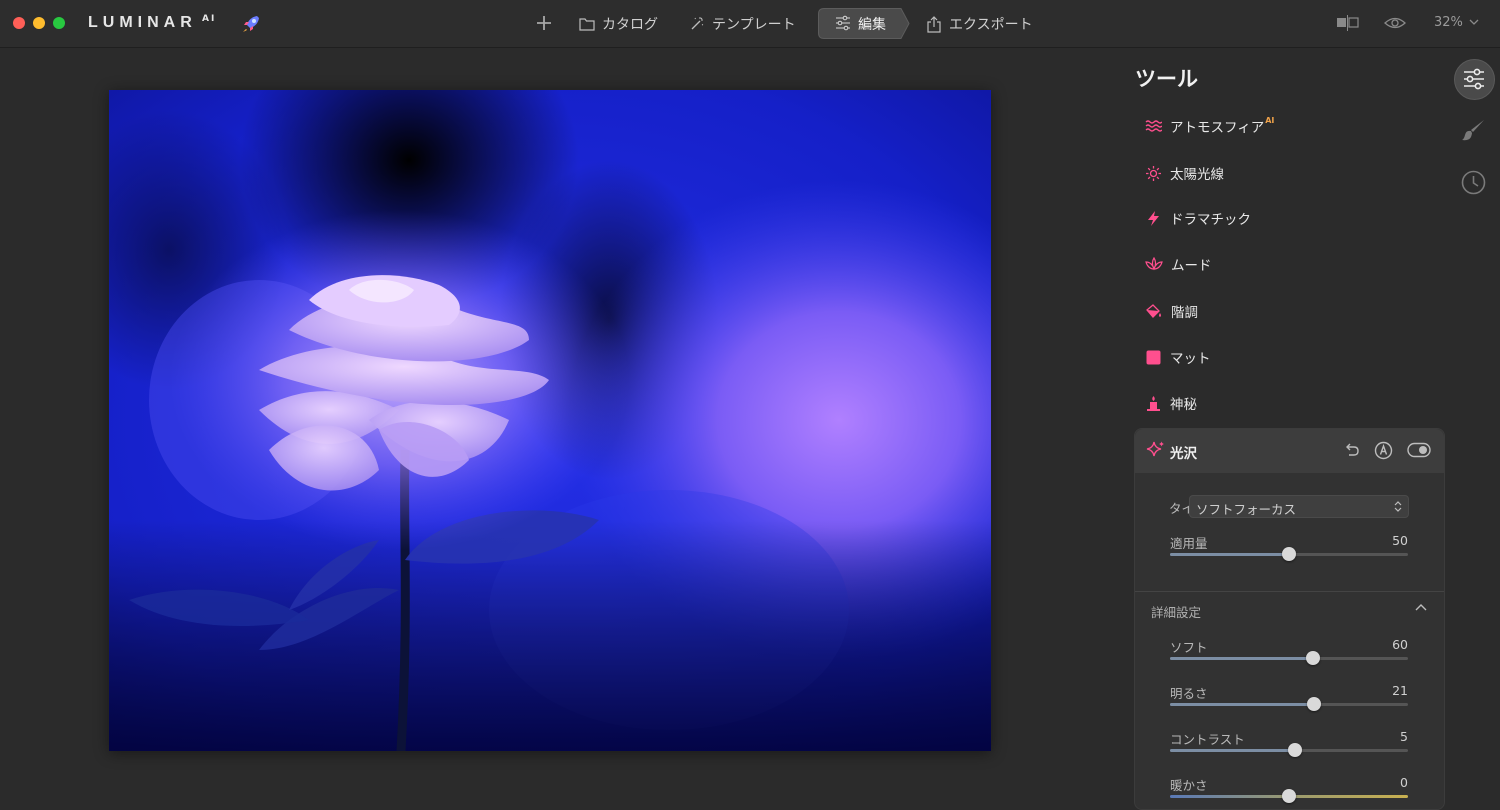 This screenshot has height=810, width=1500. Describe the element at coordinates (1448, 22) in the screenshot. I see `zoom-level: 32%` at that location.